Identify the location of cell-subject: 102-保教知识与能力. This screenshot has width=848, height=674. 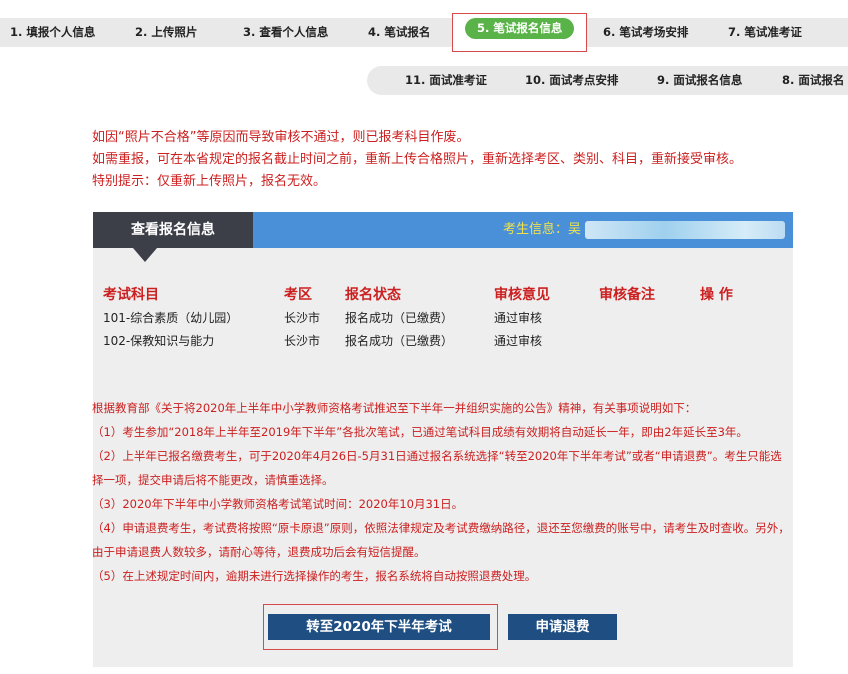
(159, 341).